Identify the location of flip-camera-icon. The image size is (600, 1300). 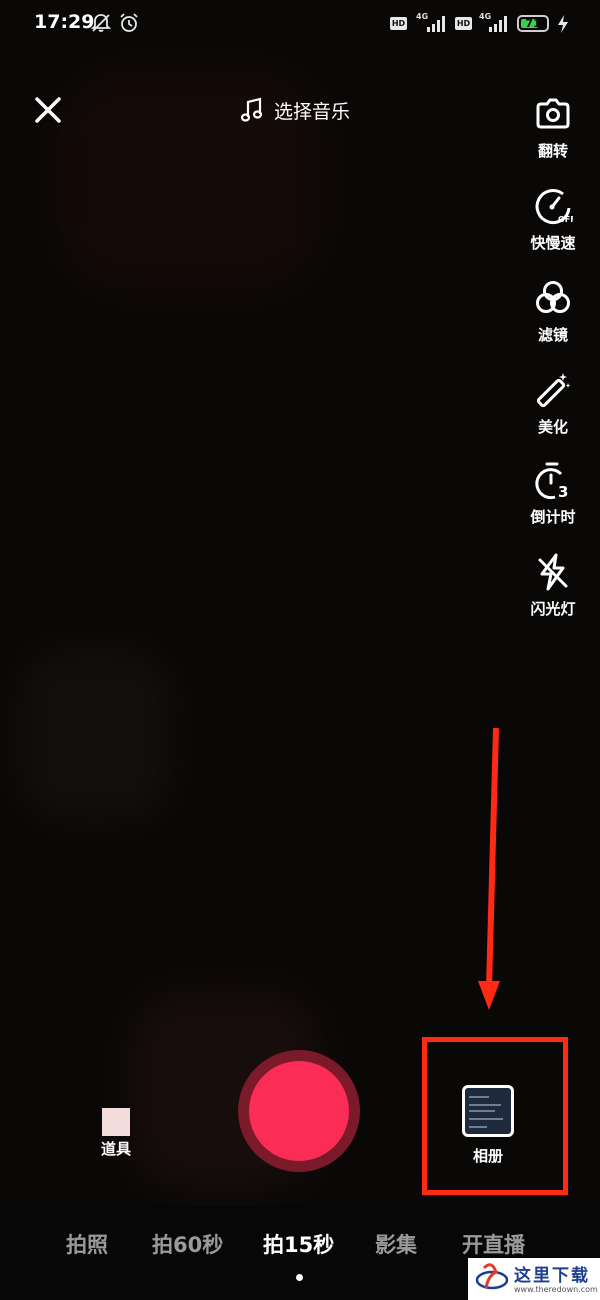
(553, 113).